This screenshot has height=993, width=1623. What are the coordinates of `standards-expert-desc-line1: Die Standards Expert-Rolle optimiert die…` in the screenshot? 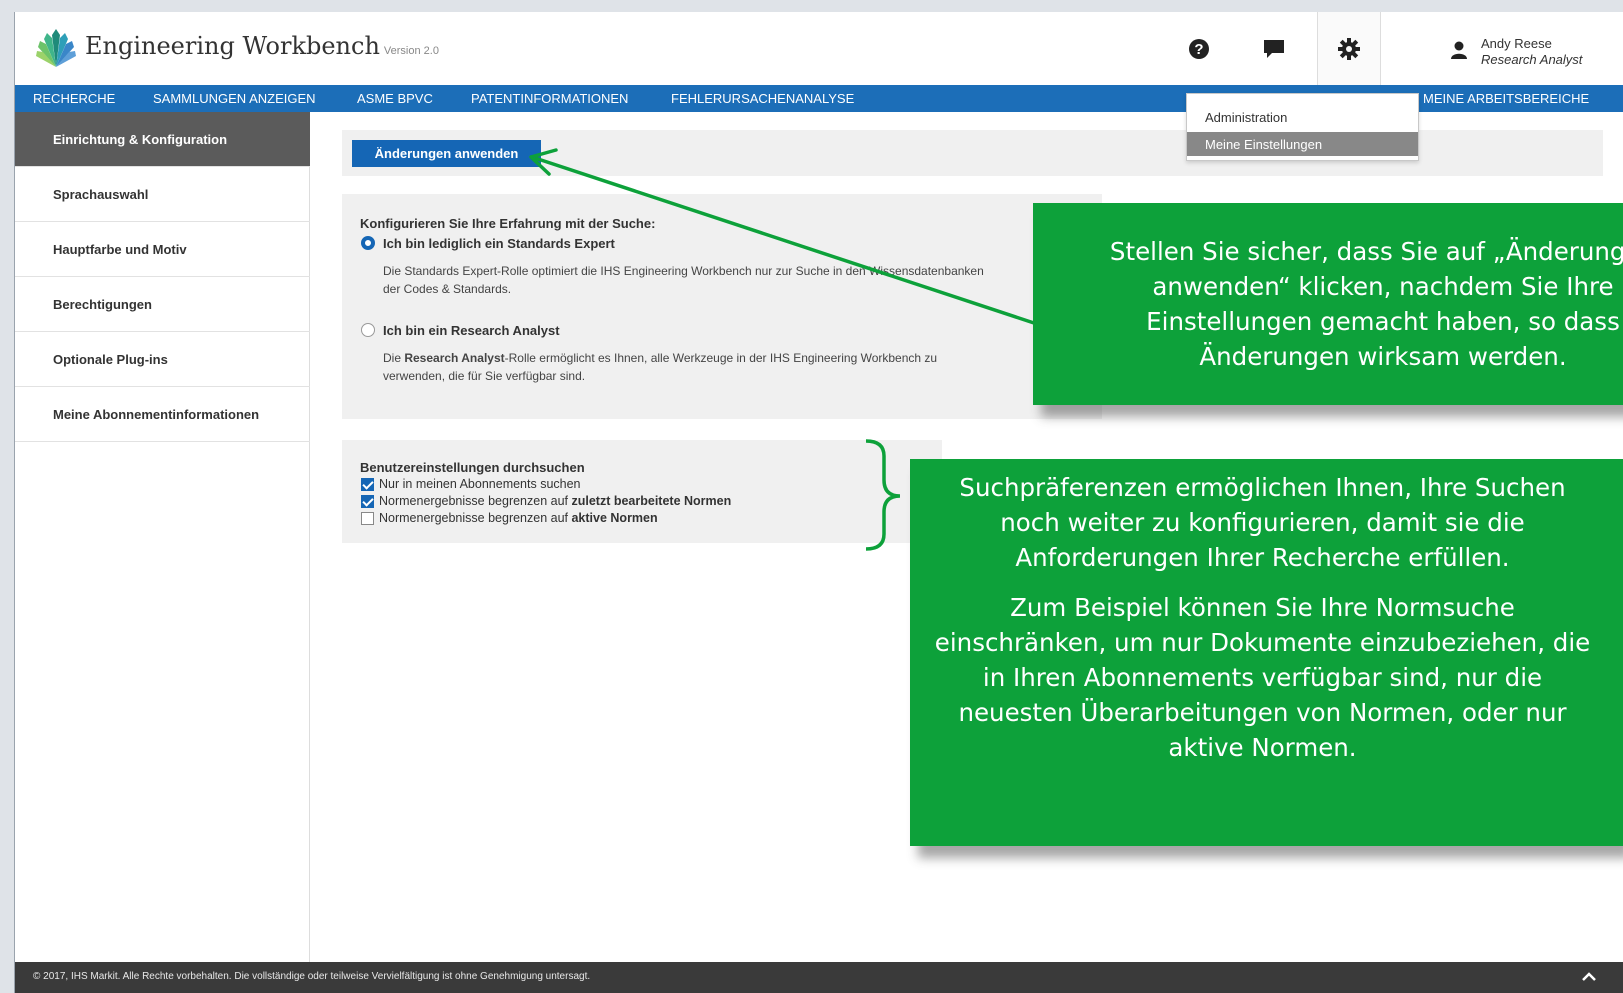 It's located at (683, 271).